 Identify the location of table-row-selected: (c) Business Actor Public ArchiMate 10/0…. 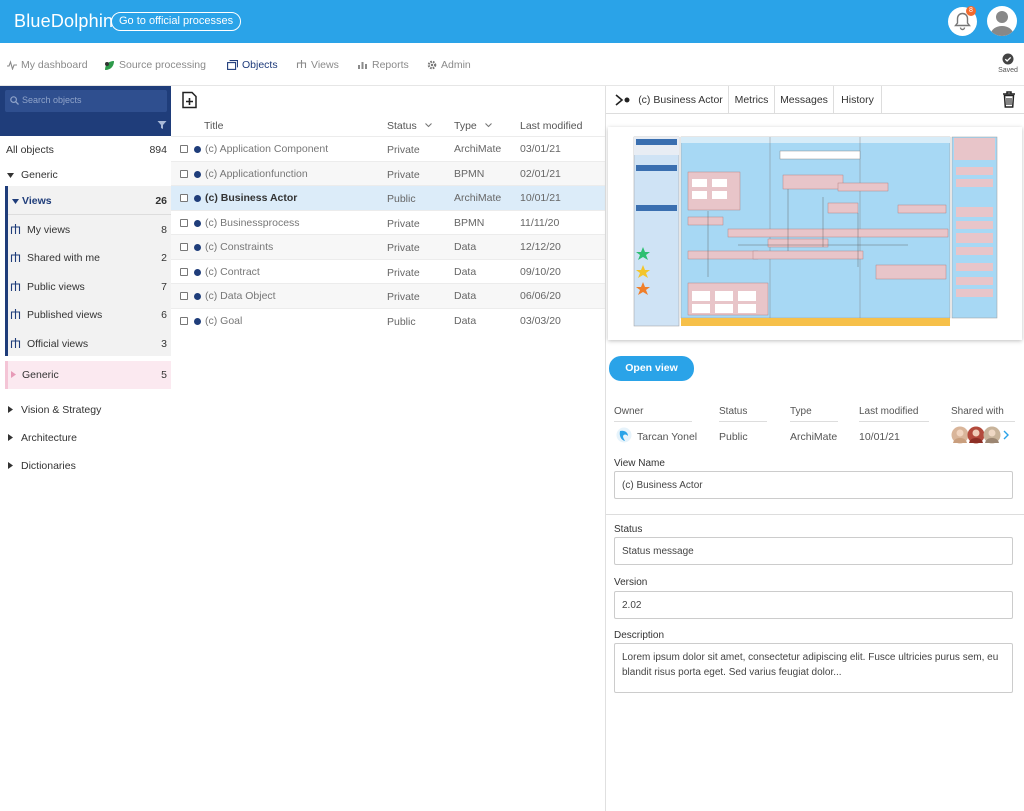
(388, 197).